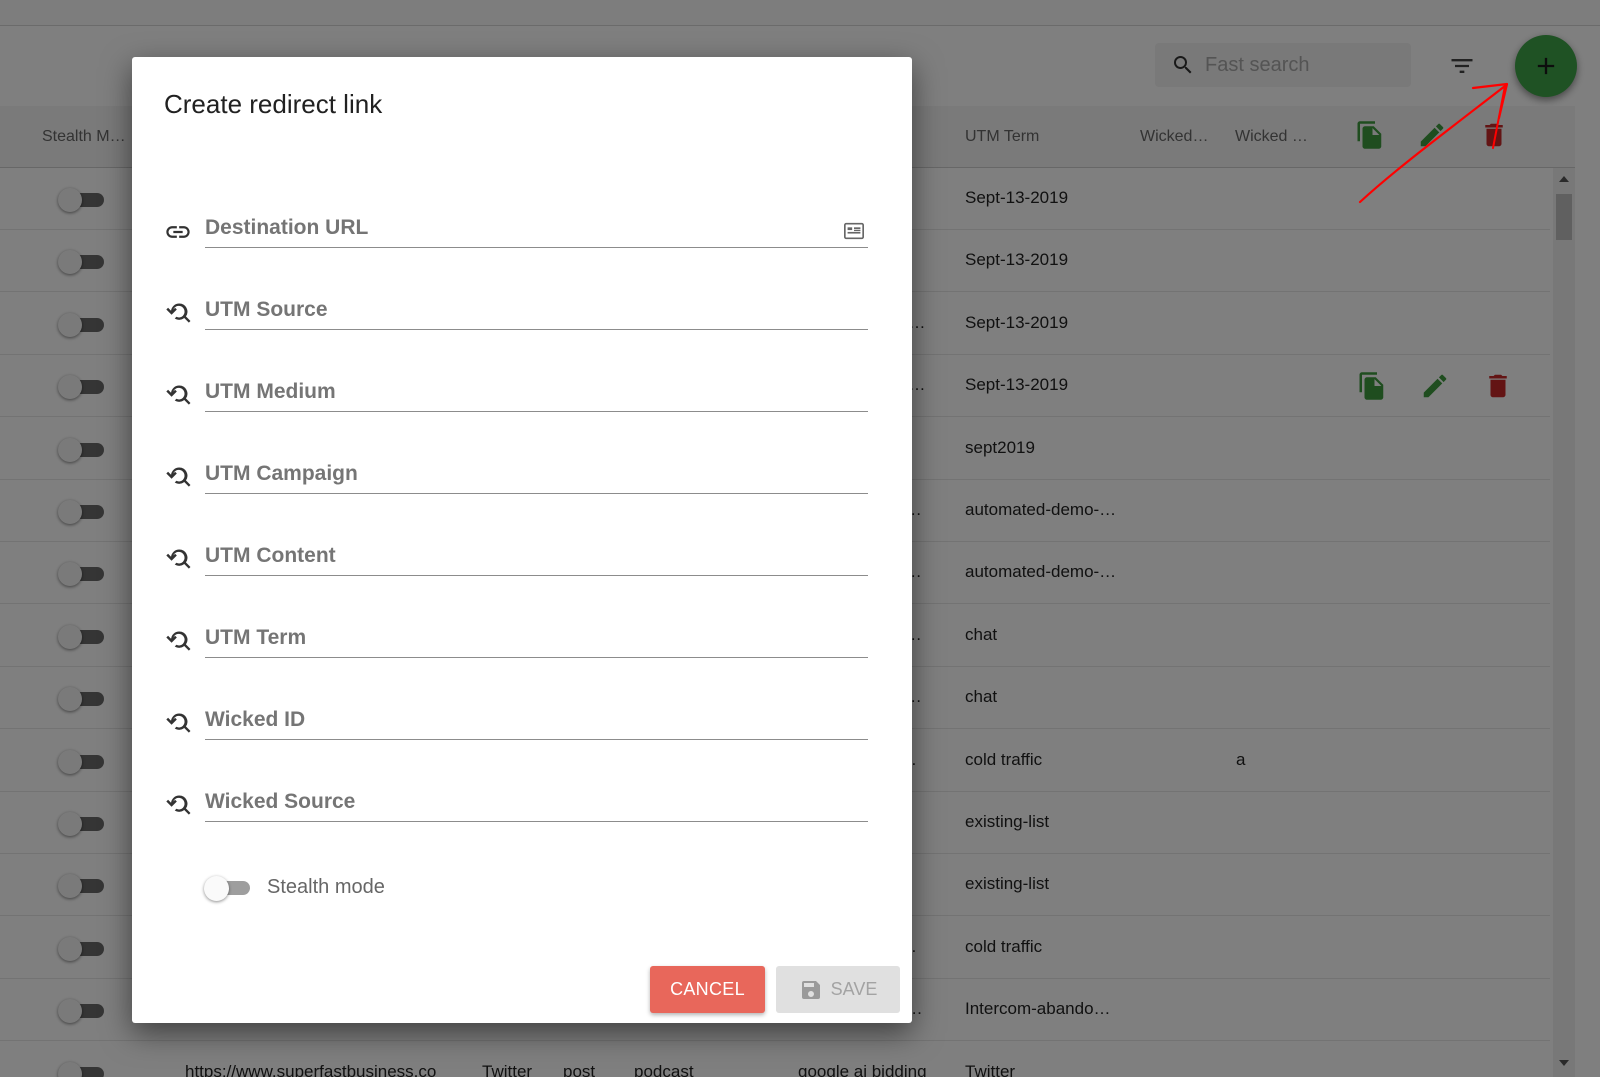 Image resolution: width=1600 pixels, height=1077 pixels. What do you see at coordinates (326, 887) in the screenshot?
I see `stealth-mode-label: Stealth mode` at bounding box center [326, 887].